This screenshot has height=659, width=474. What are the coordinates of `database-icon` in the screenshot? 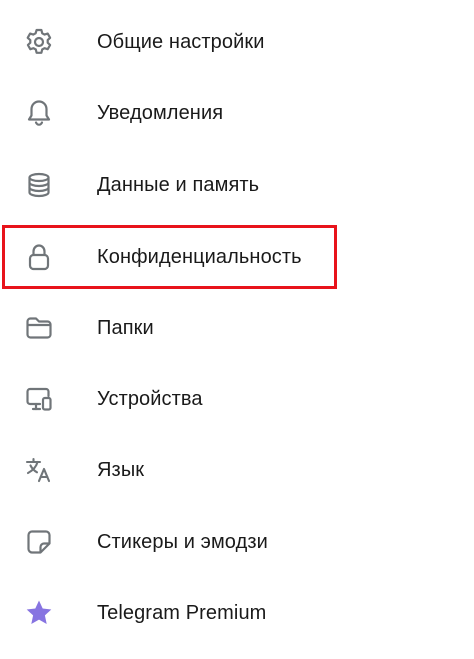 It's located at (39, 185).